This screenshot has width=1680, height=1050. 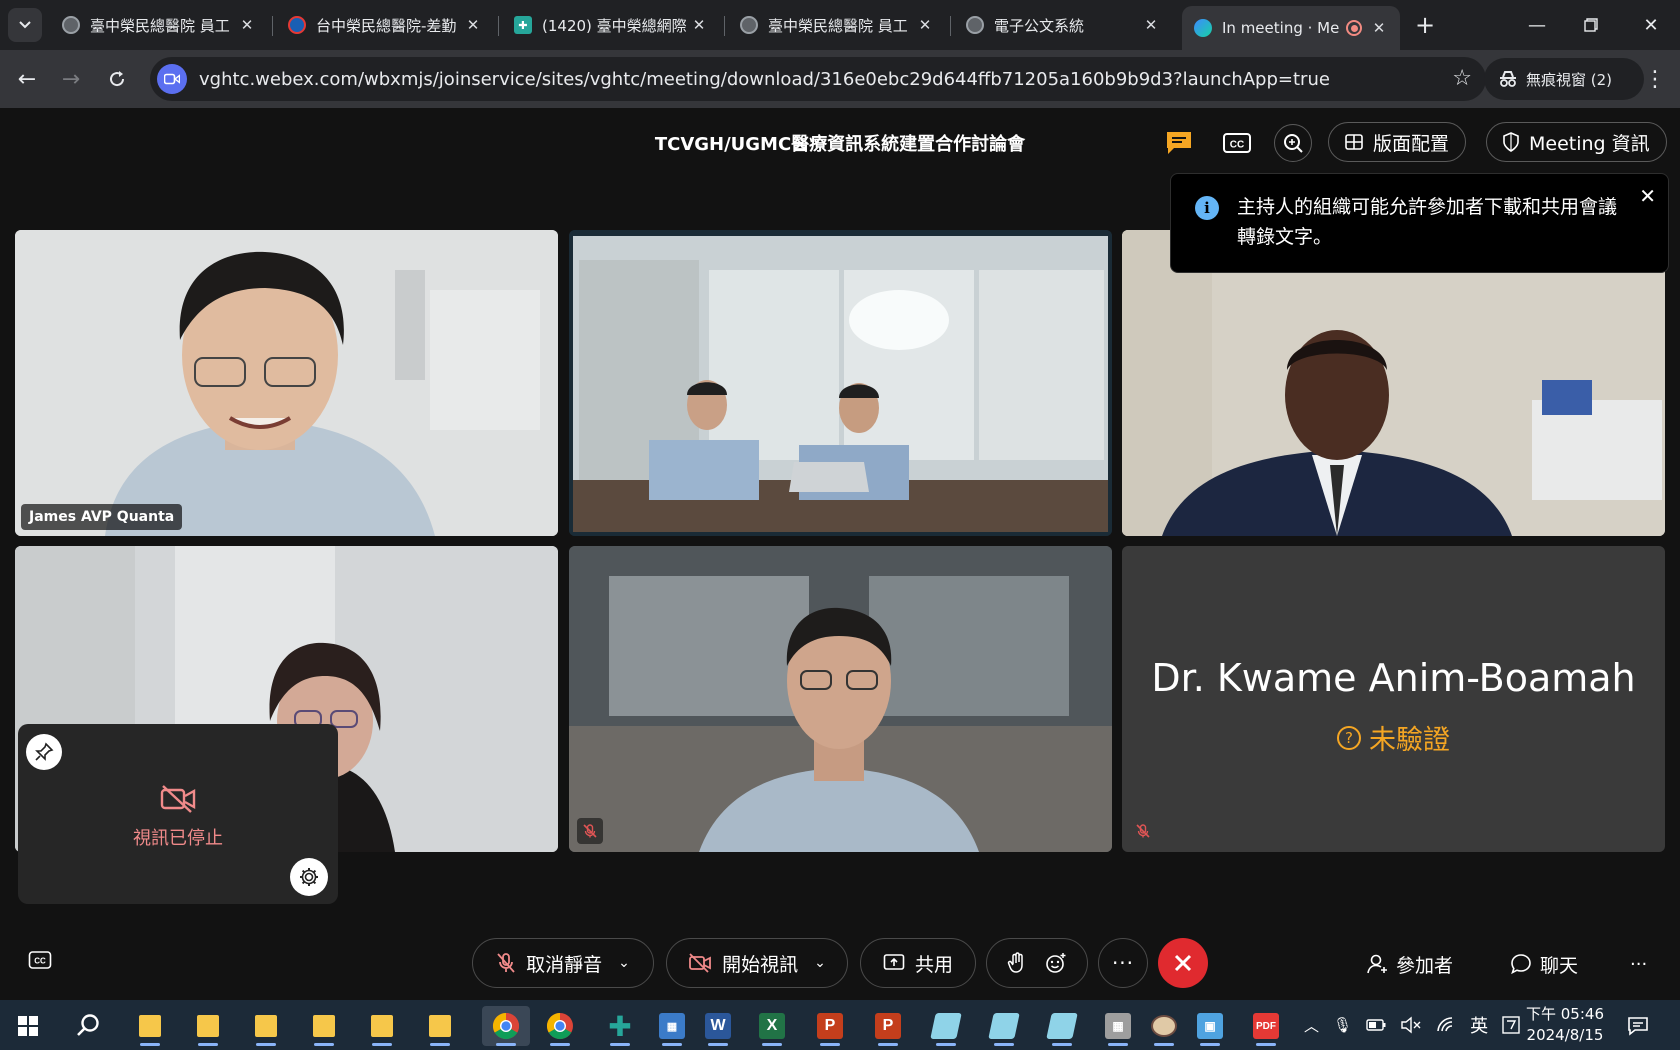 What do you see at coordinates (1479, 1025) in the screenshot?
I see `ime-language-indicator: 英` at bounding box center [1479, 1025].